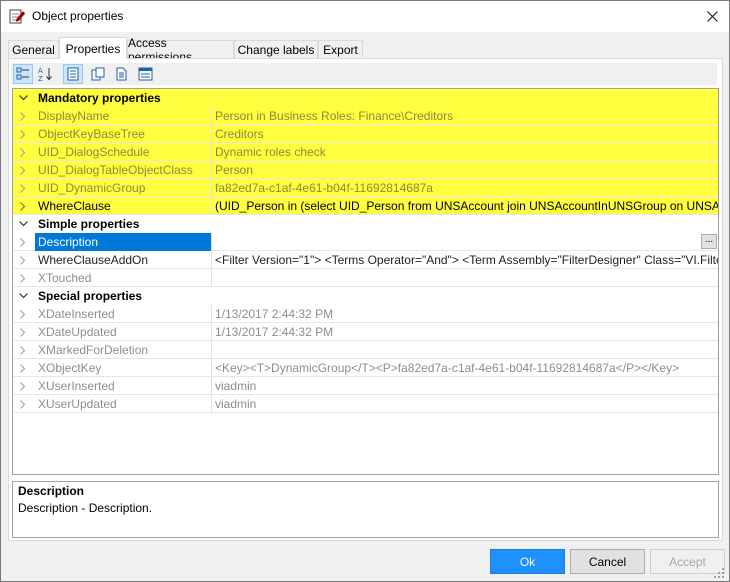 Image resolution: width=730 pixels, height=582 pixels. What do you see at coordinates (464, 188) in the screenshot?
I see `property-value: fa82ed7a-c1af-4e61-b04f-11692814687a` at bounding box center [464, 188].